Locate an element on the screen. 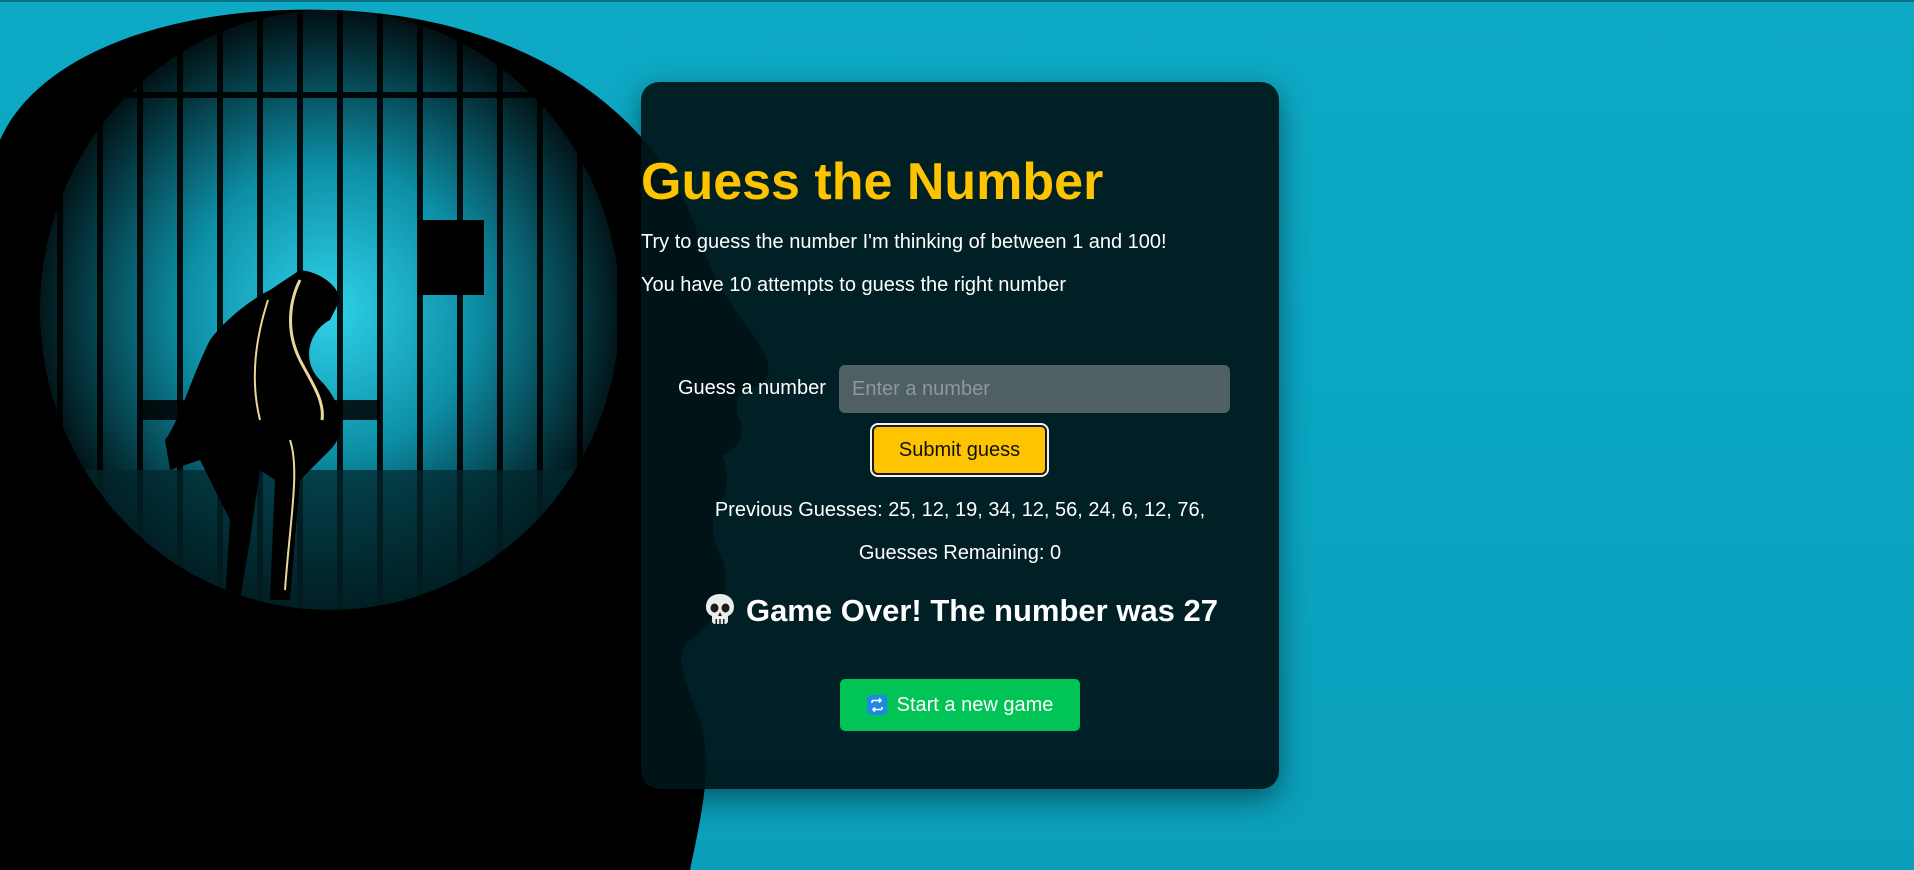 The height and width of the screenshot is (870, 1914). guess-input is located at coordinates (1034, 389).